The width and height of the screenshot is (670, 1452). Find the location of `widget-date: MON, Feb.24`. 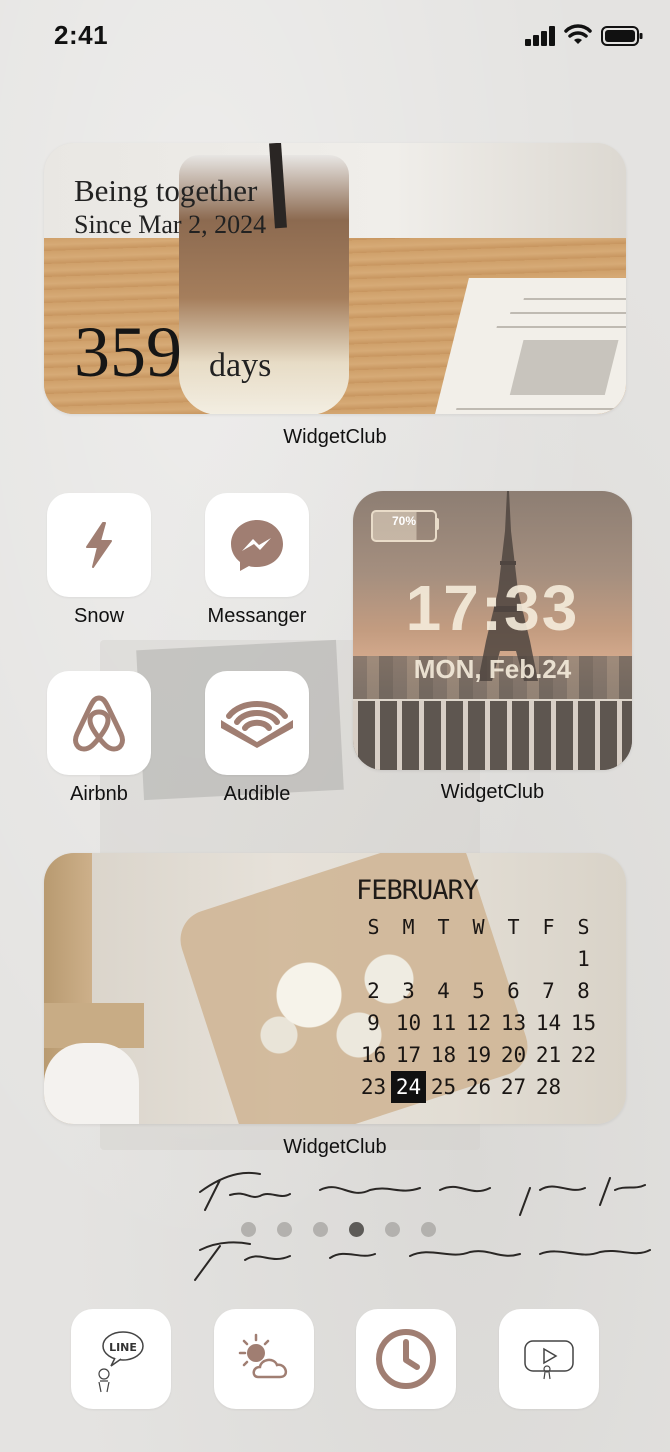

widget-date: MON, Feb.24 is located at coordinates (492, 669).